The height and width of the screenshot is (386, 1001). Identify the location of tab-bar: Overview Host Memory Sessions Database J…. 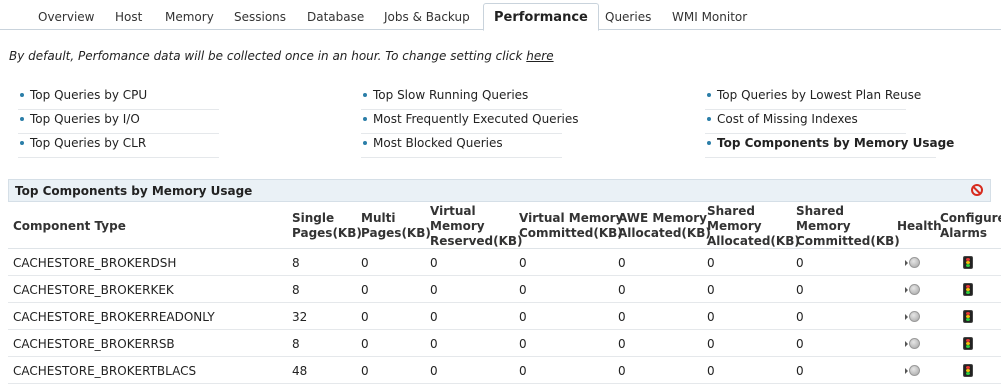
(500, 15).